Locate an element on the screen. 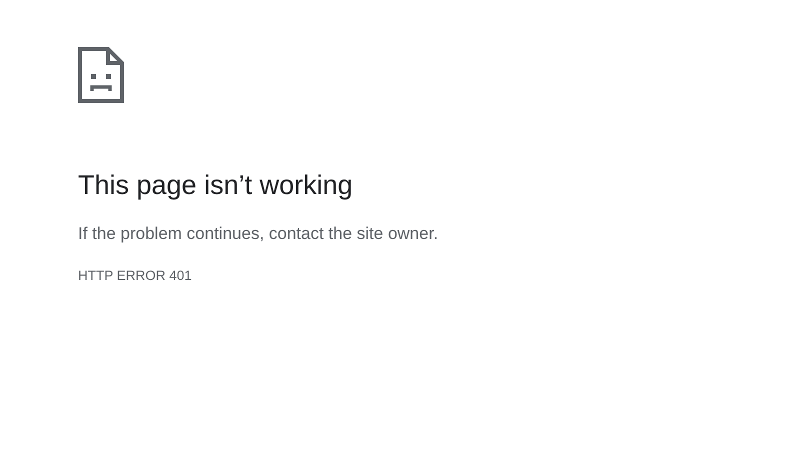 Image resolution: width=800 pixels, height=450 pixels. sad-document-icon is located at coordinates (101, 75).